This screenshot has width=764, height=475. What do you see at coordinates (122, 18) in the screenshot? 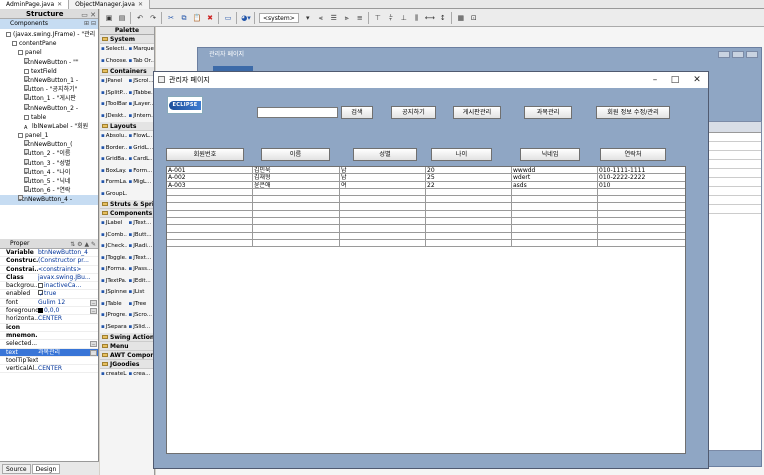
I see `show-components-icon: ▤` at bounding box center [122, 18].